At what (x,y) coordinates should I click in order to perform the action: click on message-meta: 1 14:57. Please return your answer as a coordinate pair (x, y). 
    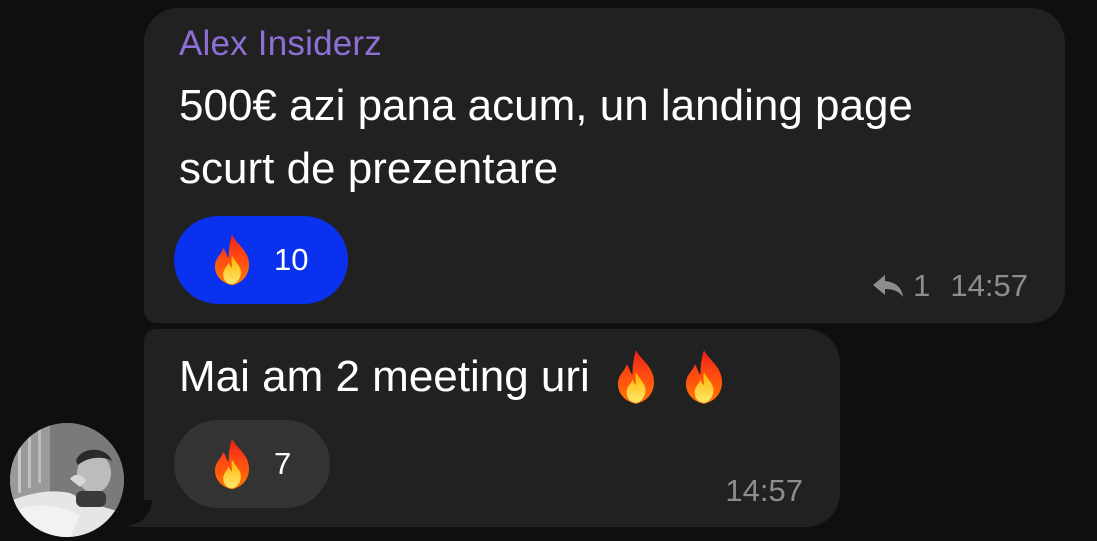
    Looking at the image, I should click on (949, 286).